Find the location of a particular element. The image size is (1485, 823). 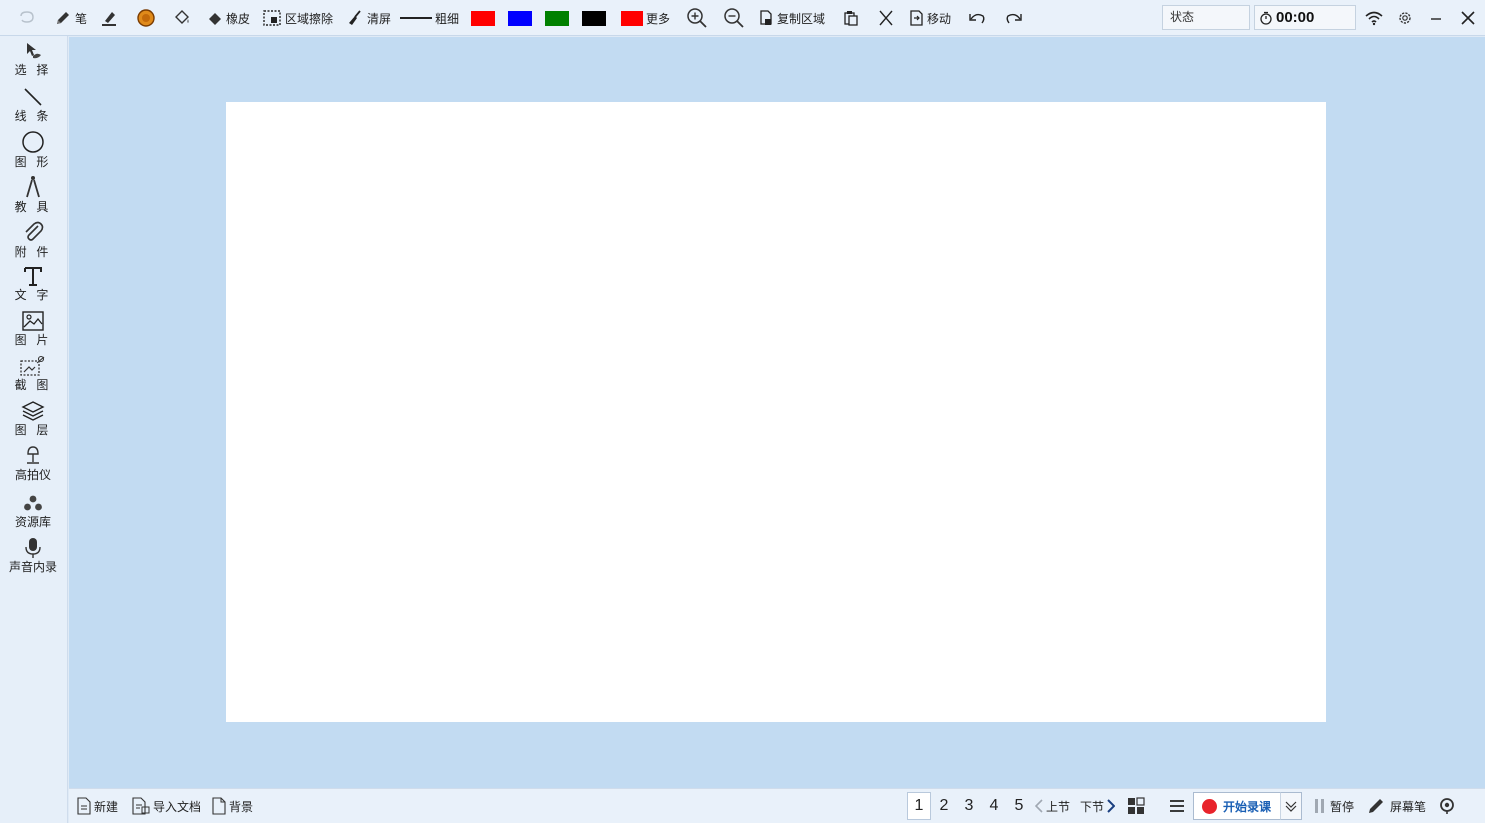

sidebar-item-audio-record: 声音内录 is located at coordinates (33, 555).